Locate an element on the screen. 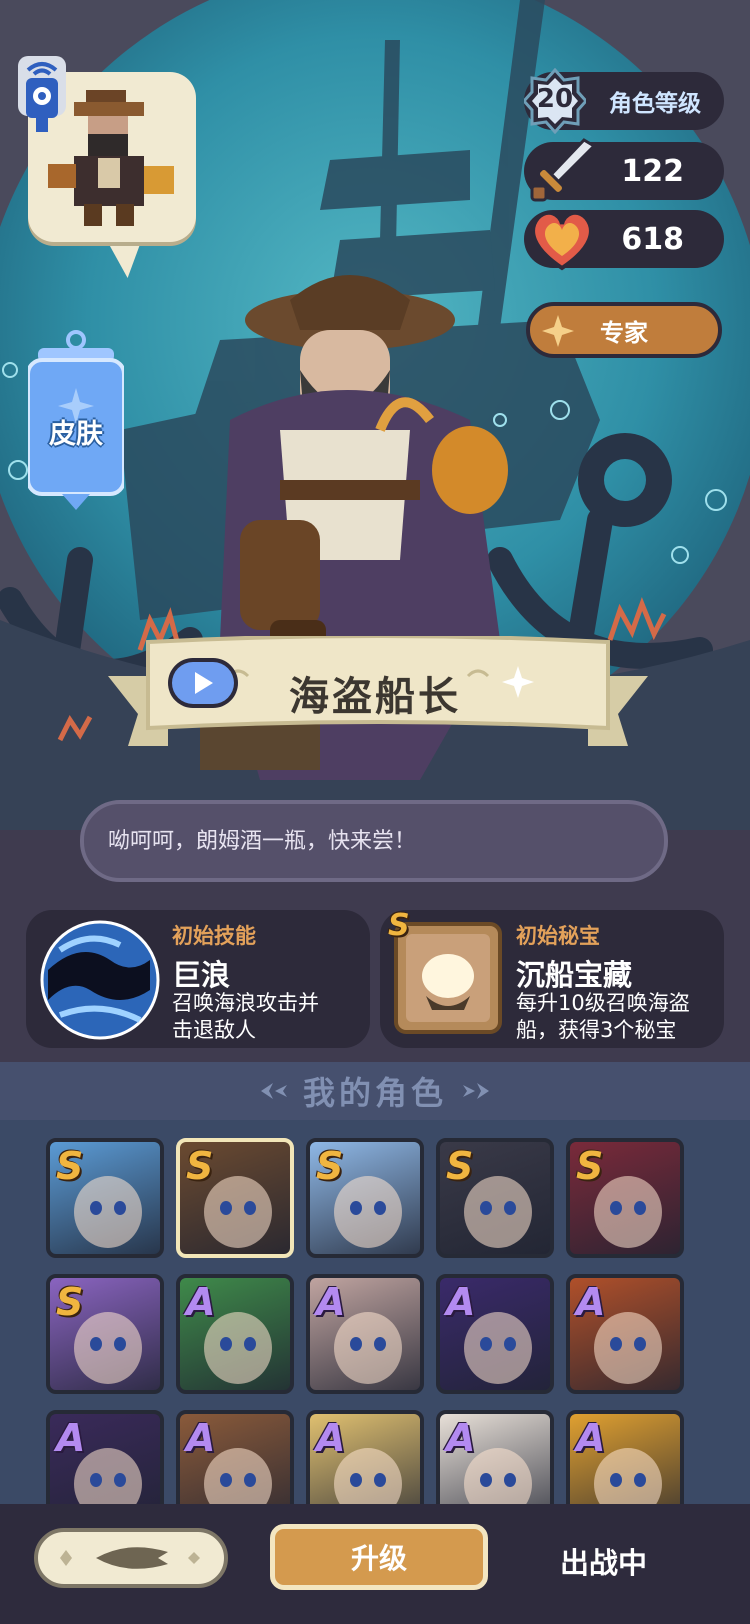  roster-header: 我的角色 is located at coordinates (375, 1091).